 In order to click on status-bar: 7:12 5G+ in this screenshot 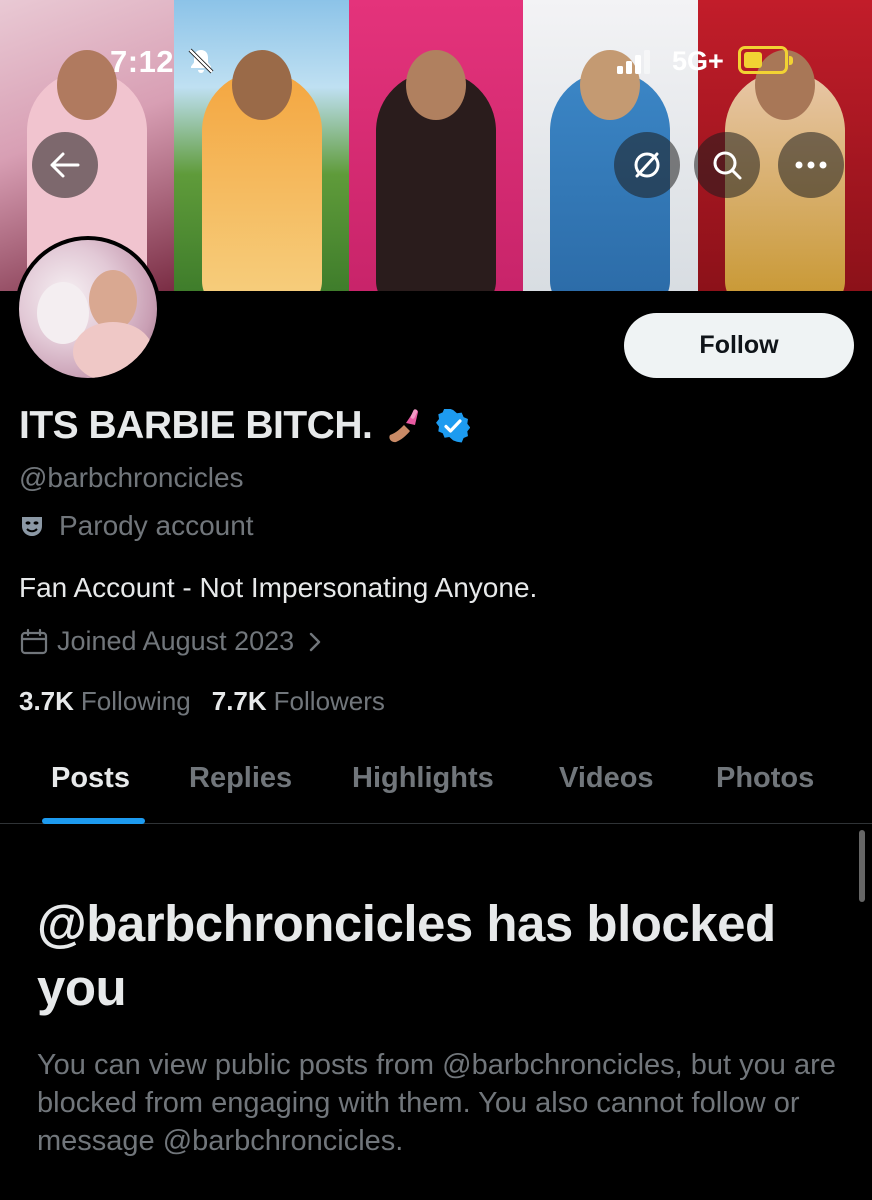, I will do `click(436, 55)`.